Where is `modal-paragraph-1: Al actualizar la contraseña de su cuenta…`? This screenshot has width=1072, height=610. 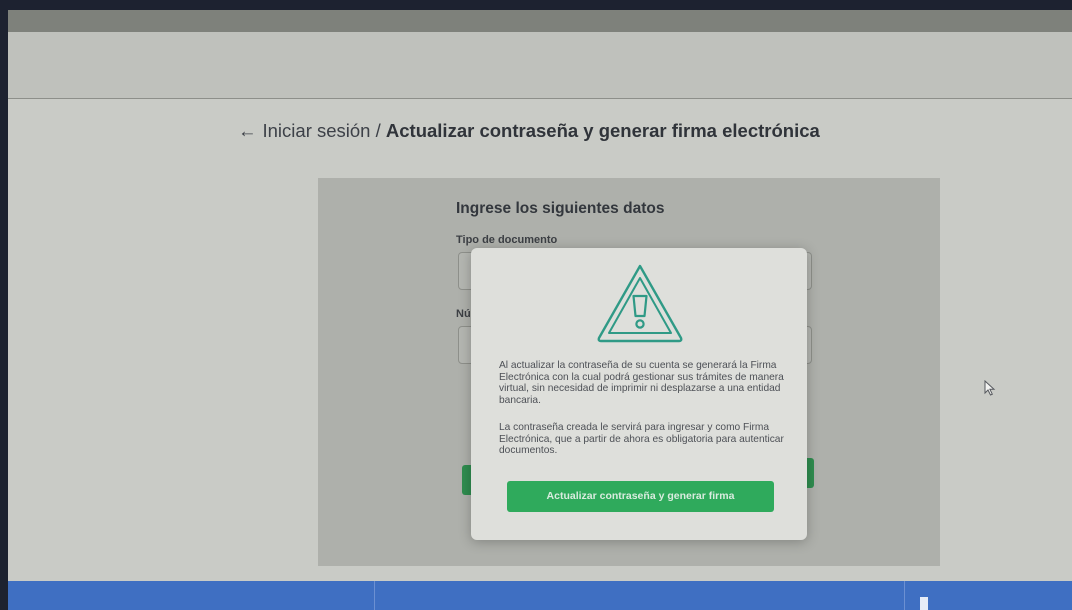
modal-paragraph-1: Al actualizar la contraseña de su cuenta… is located at coordinates (641, 383).